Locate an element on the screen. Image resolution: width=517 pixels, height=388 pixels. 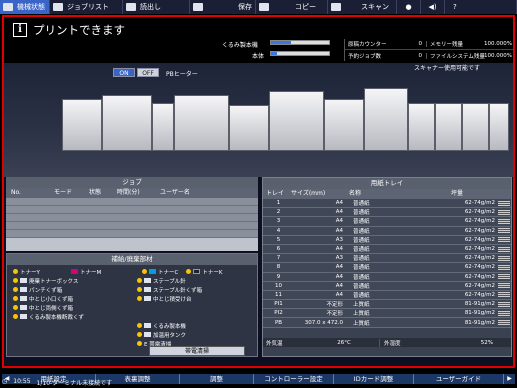
paper-tray-row: PI2 不定形 上質紙 81-91g/m2 is located at coordinates (387, 314).